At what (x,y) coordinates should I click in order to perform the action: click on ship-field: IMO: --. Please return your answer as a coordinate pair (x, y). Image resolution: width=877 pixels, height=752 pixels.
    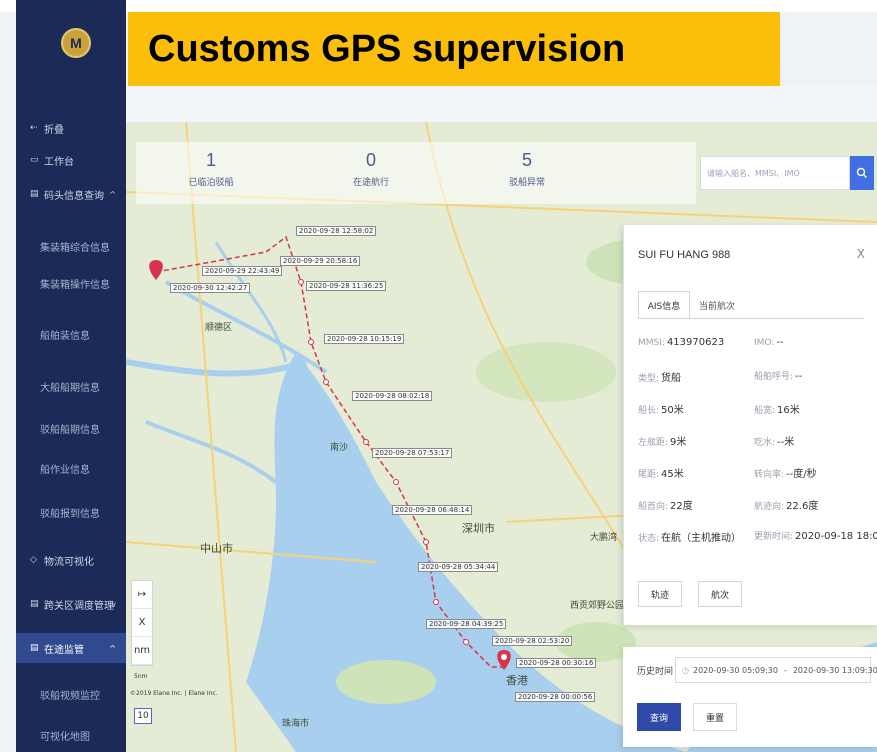
    Looking at the image, I should click on (769, 342).